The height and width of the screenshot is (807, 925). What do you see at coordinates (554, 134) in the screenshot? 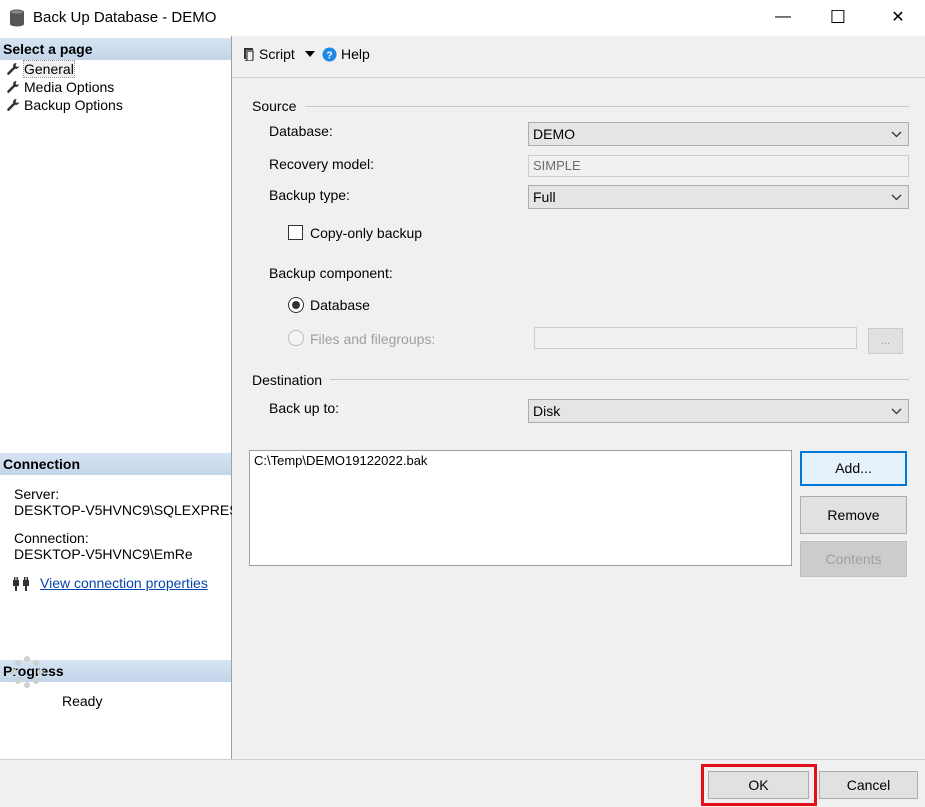
I see `database-select-value: DEMO` at bounding box center [554, 134].